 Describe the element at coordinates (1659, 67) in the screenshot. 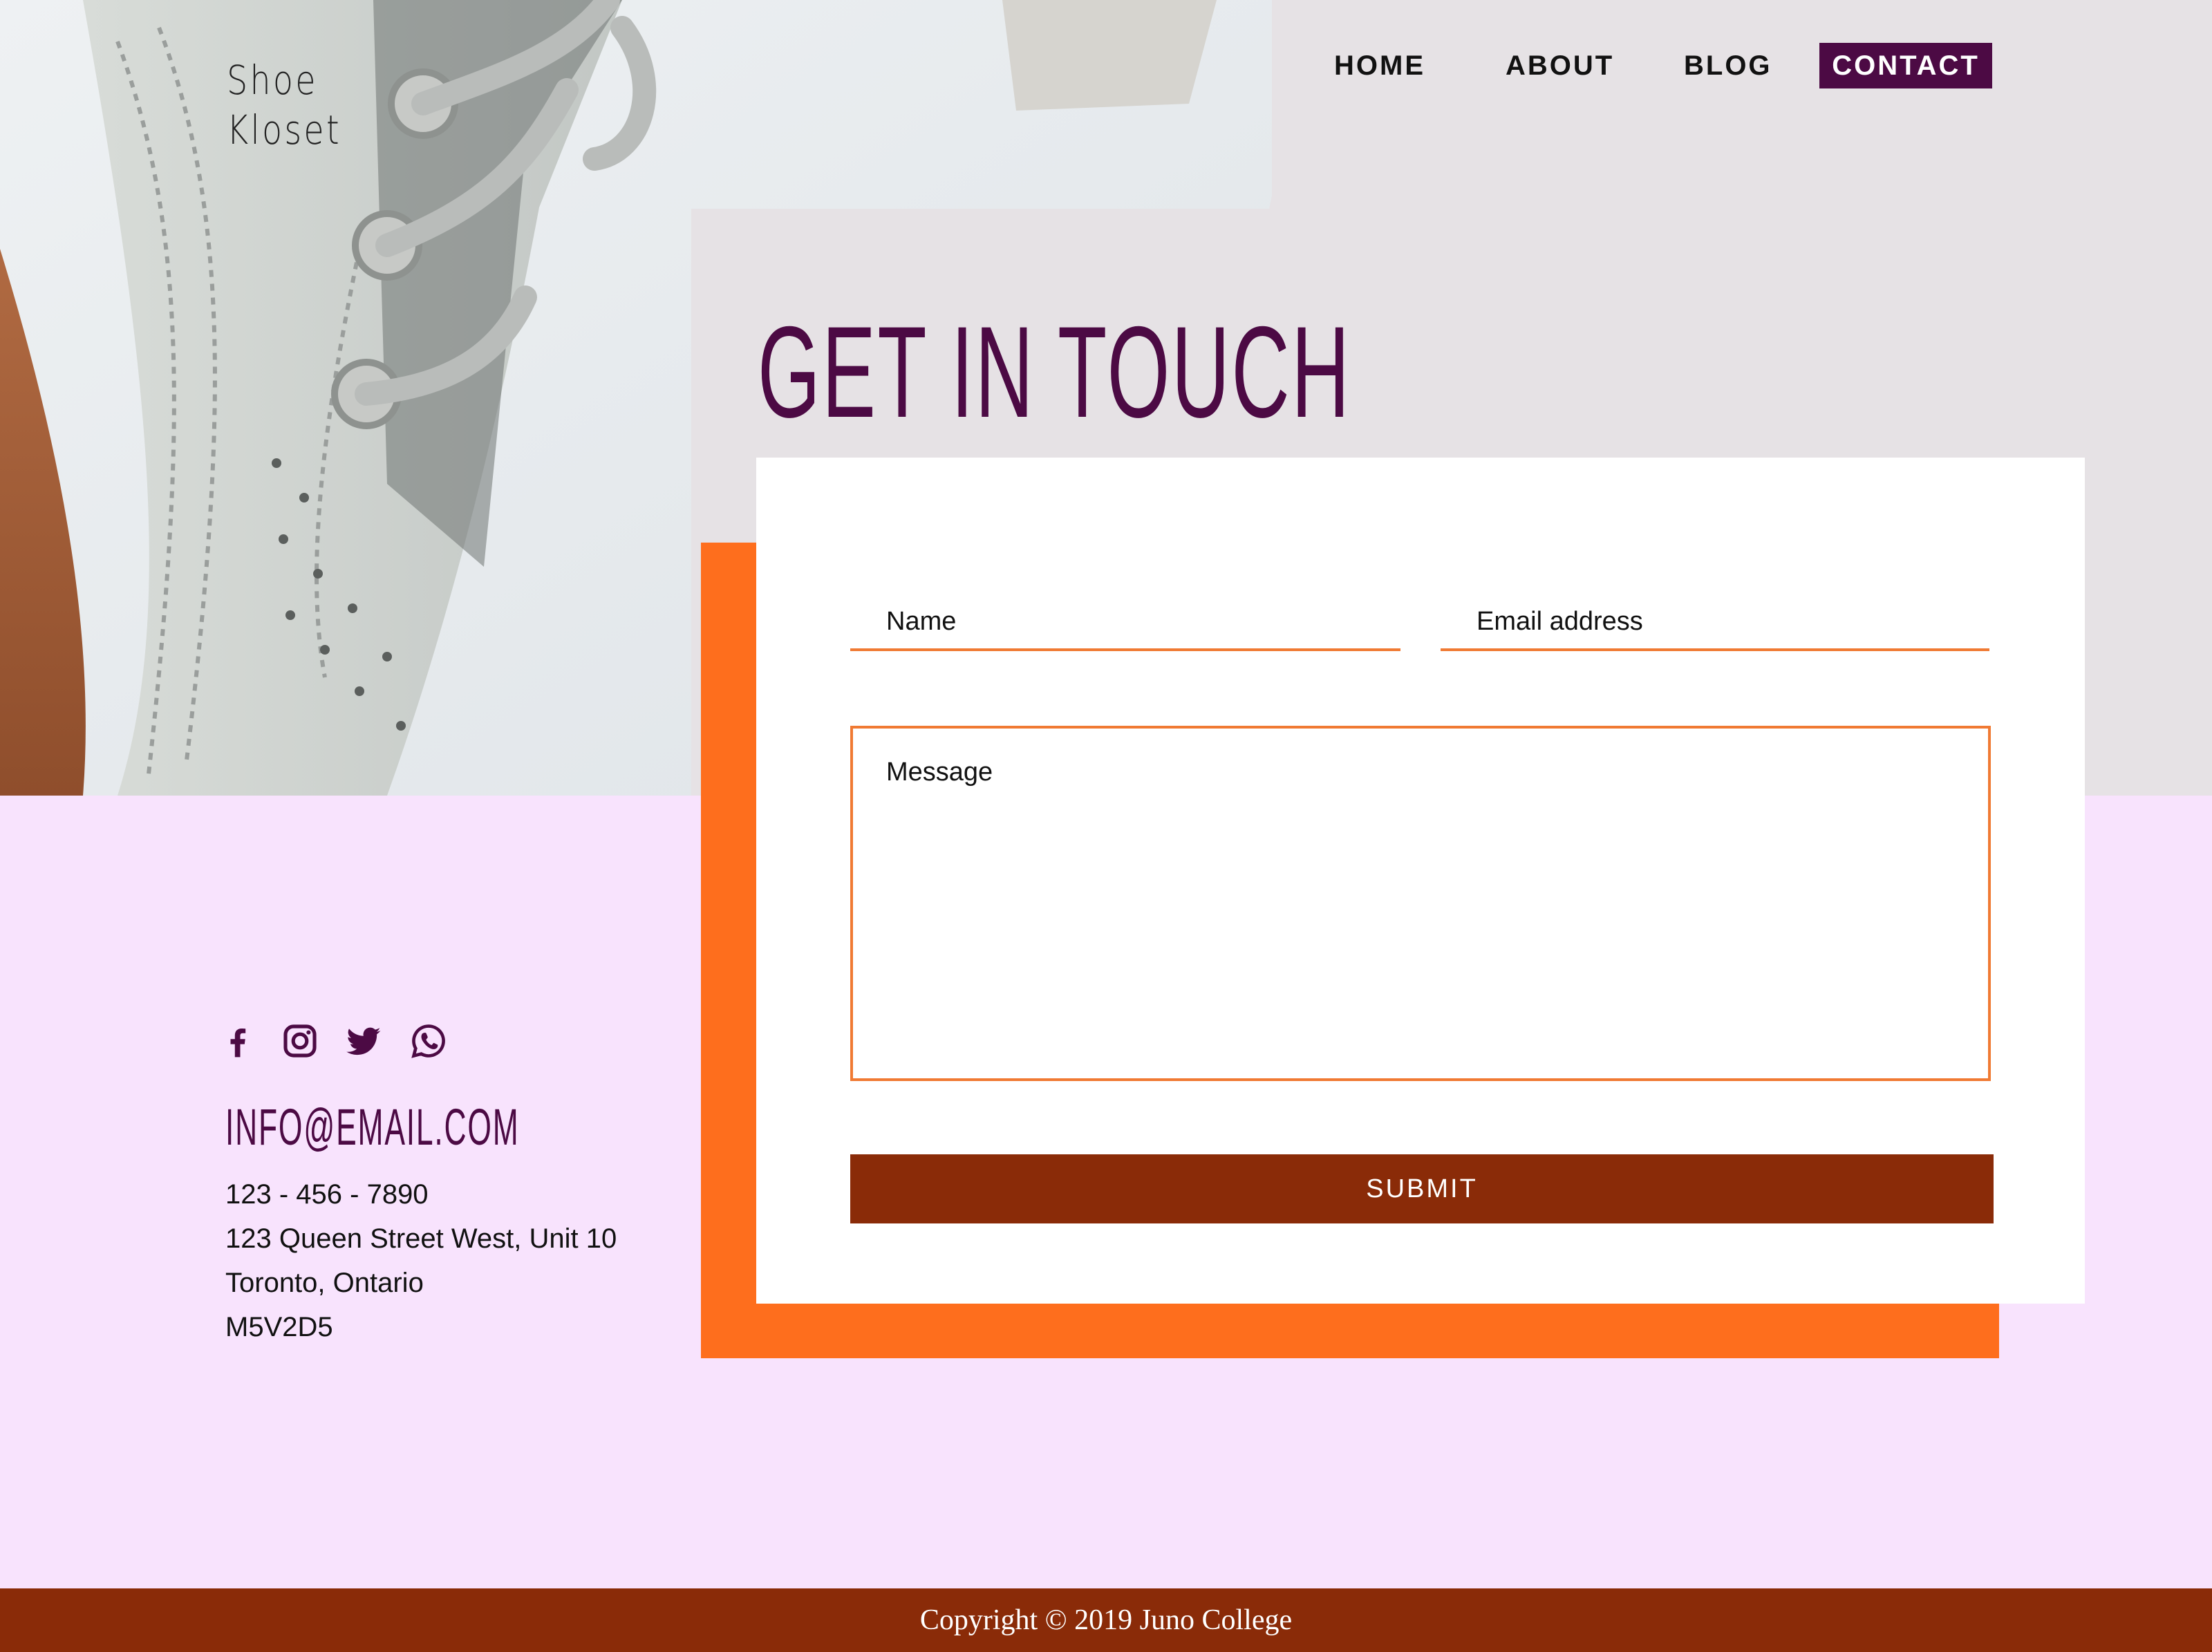

I see `main-nav: HOME ABOUT BLOG CONTACT` at that location.